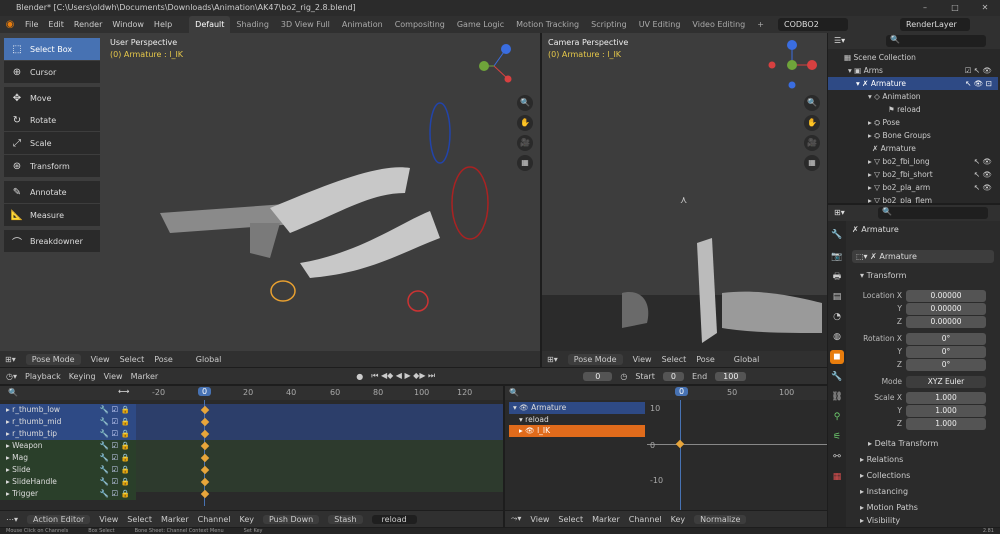 This screenshot has height=534, width=1000. Describe the element at coordinates (128, 24) in the screenshot. I see `menu-window: Window` at that location.